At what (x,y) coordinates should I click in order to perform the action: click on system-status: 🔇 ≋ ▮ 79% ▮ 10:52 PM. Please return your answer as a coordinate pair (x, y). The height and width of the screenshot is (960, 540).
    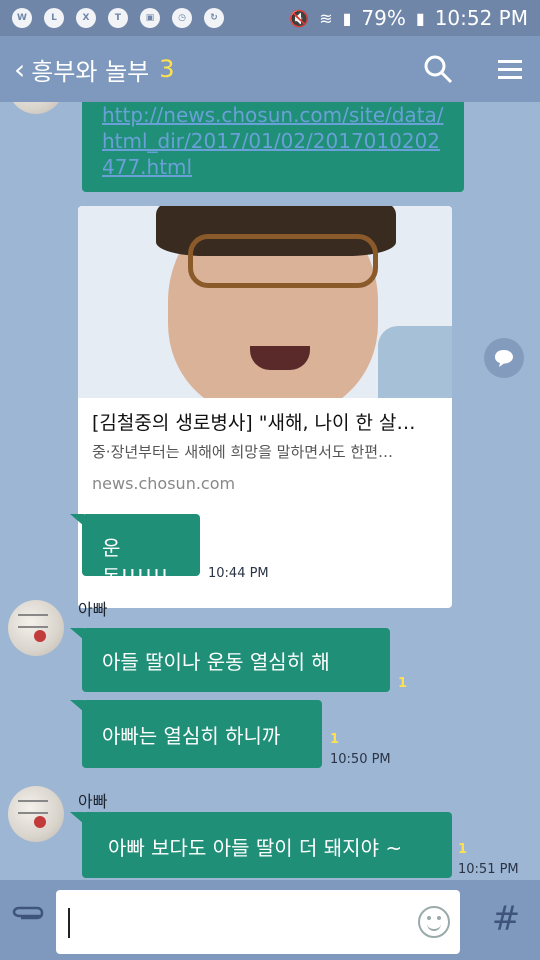
    Looking at the image, I should click on (408, 18).